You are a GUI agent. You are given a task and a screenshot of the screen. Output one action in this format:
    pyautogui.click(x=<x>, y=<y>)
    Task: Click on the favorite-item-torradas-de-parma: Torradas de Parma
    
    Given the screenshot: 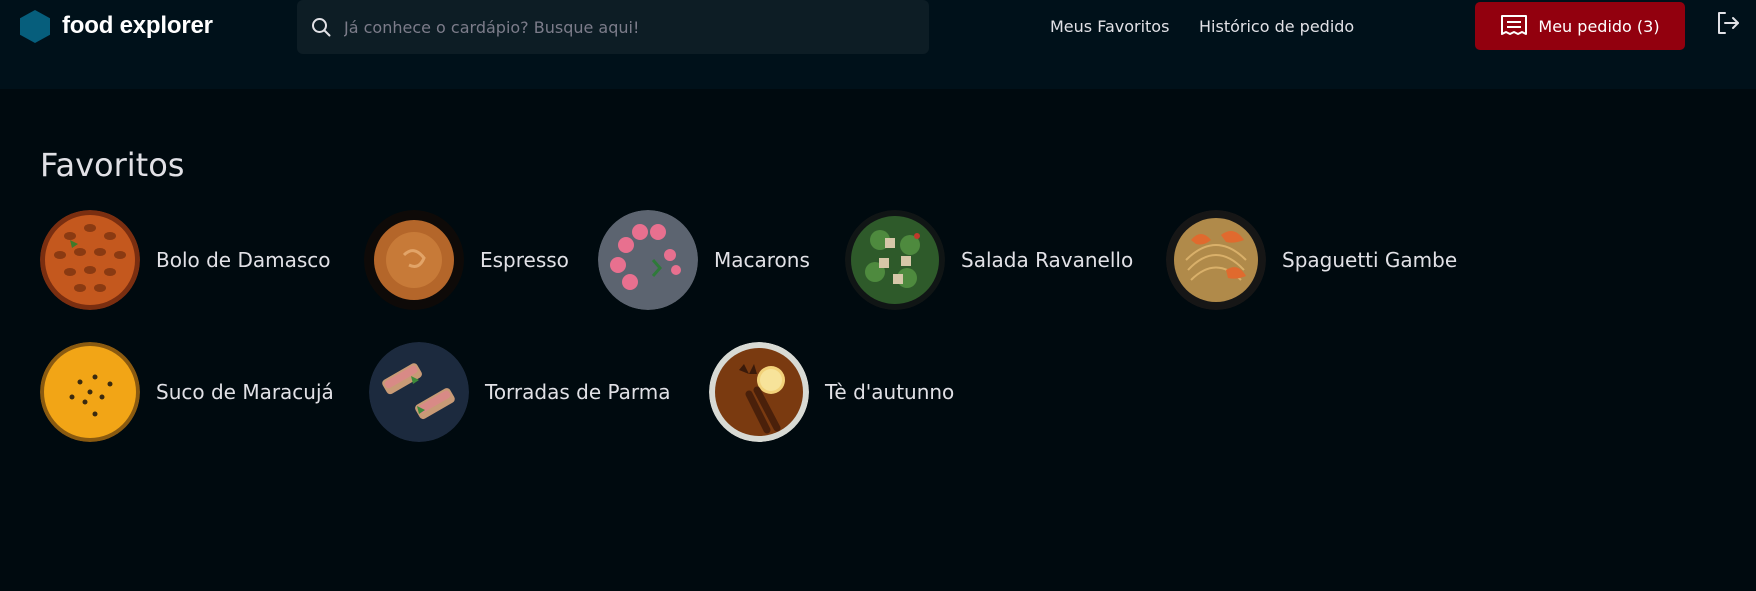 What is the action you would take?
    pyautogui.click(x=520, y=392)
    